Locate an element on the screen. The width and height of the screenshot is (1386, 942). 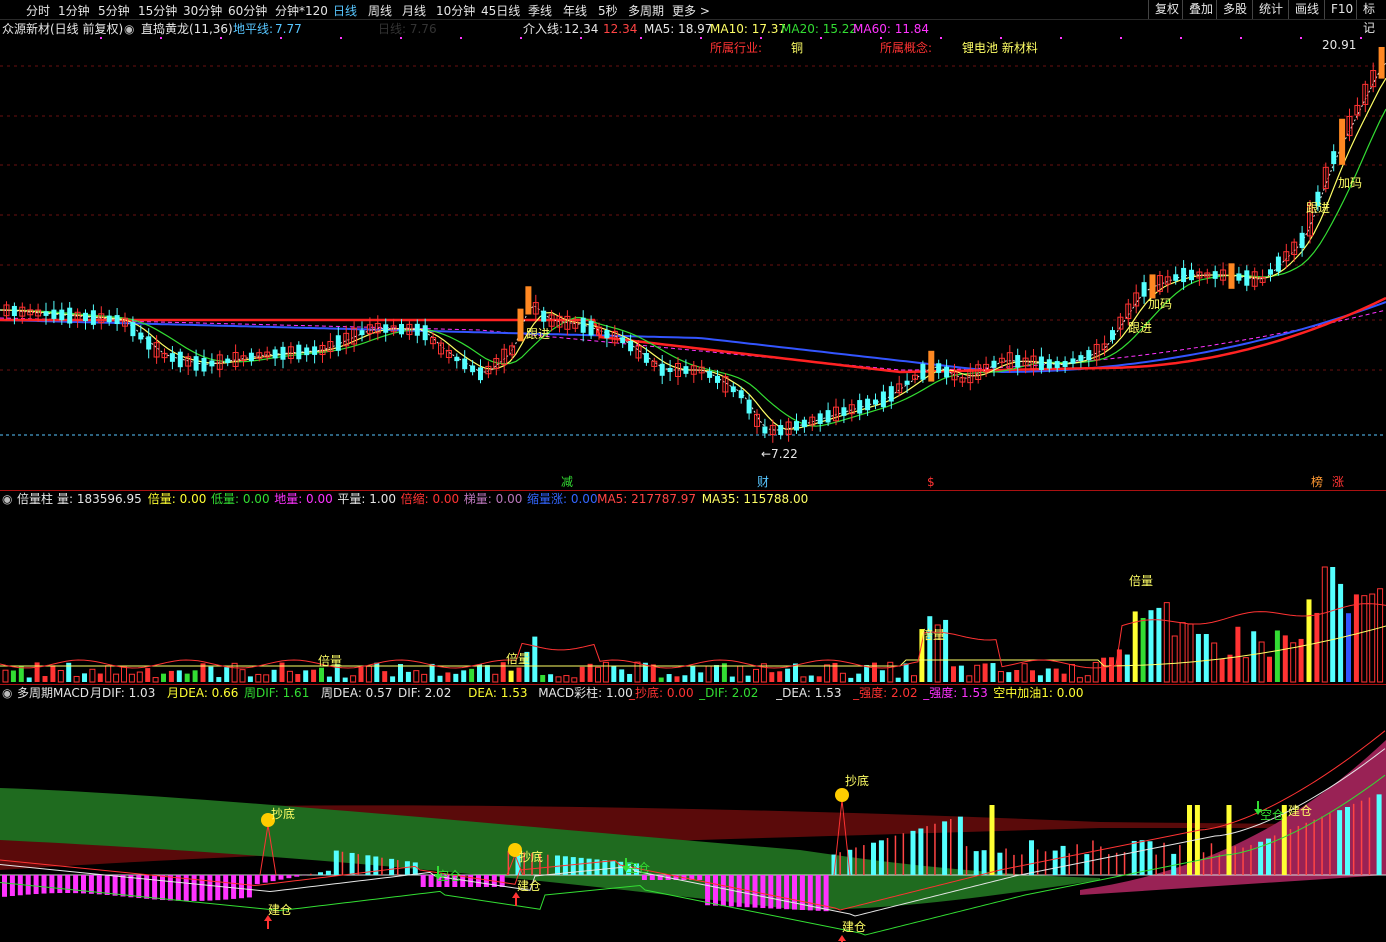
timeframe-12: 季线 is located at coordinates (540, 10).